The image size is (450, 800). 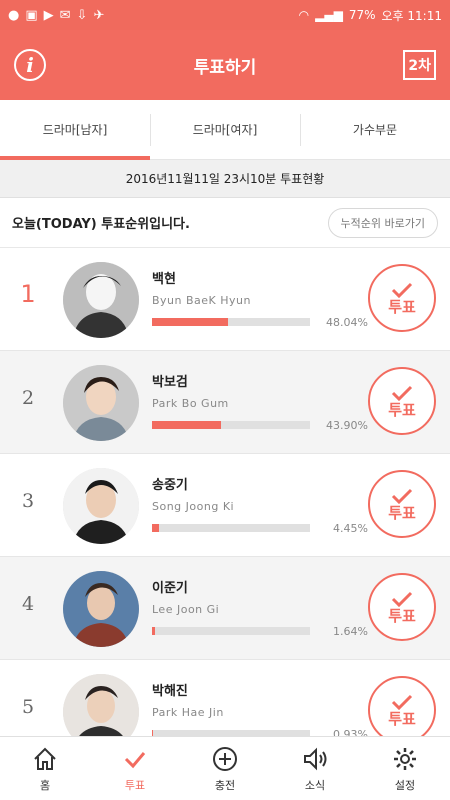 I want to click on nav-vote: 투표, so click(x=135, y=768).